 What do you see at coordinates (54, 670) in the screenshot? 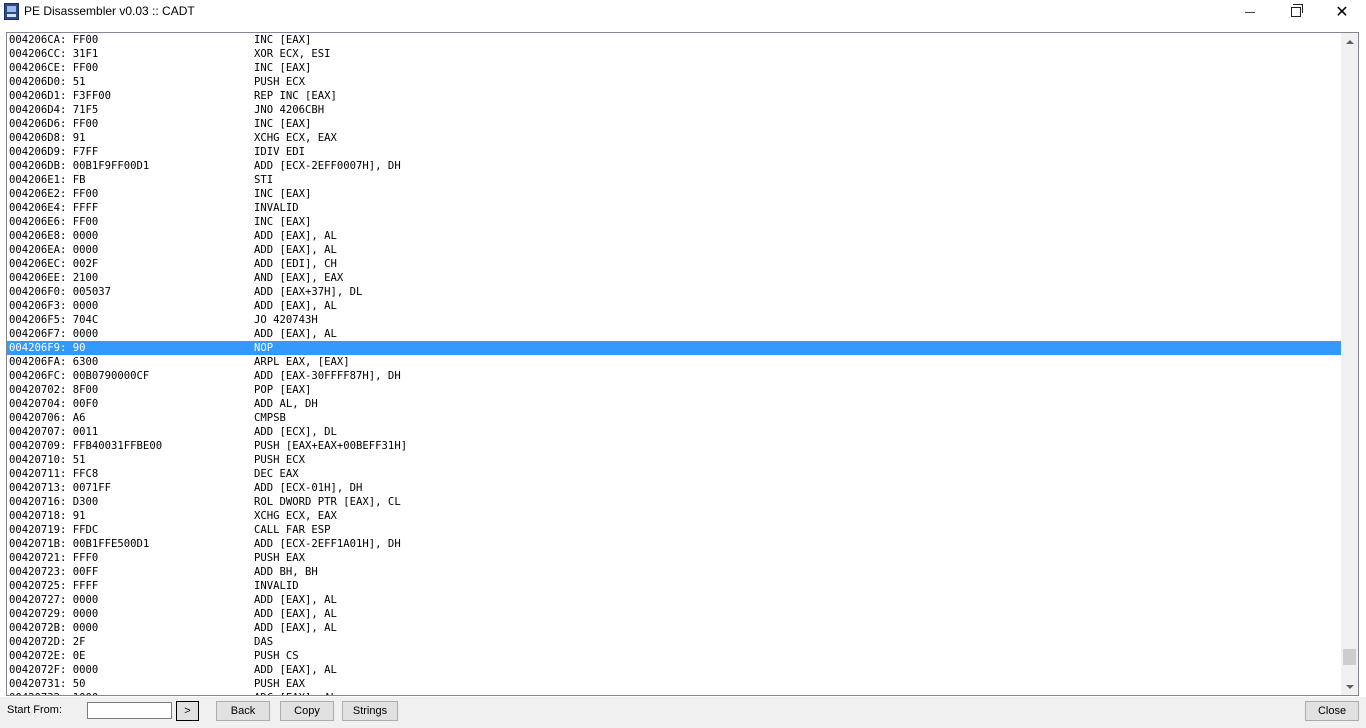
I see `address-bytes: 0042072F: 0000` at bounding box center [54, 670].